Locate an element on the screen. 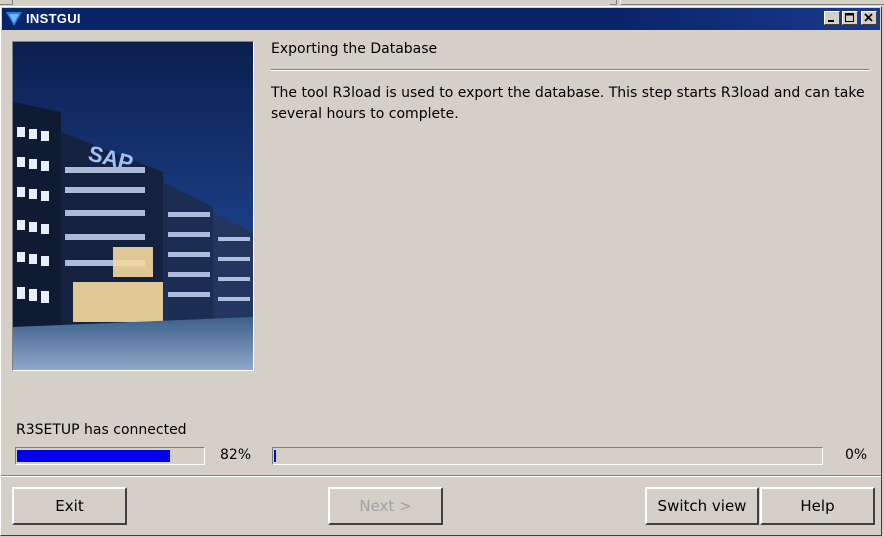 The image size is (884, 538). maximize-icon is located at coordinates (849, 17).